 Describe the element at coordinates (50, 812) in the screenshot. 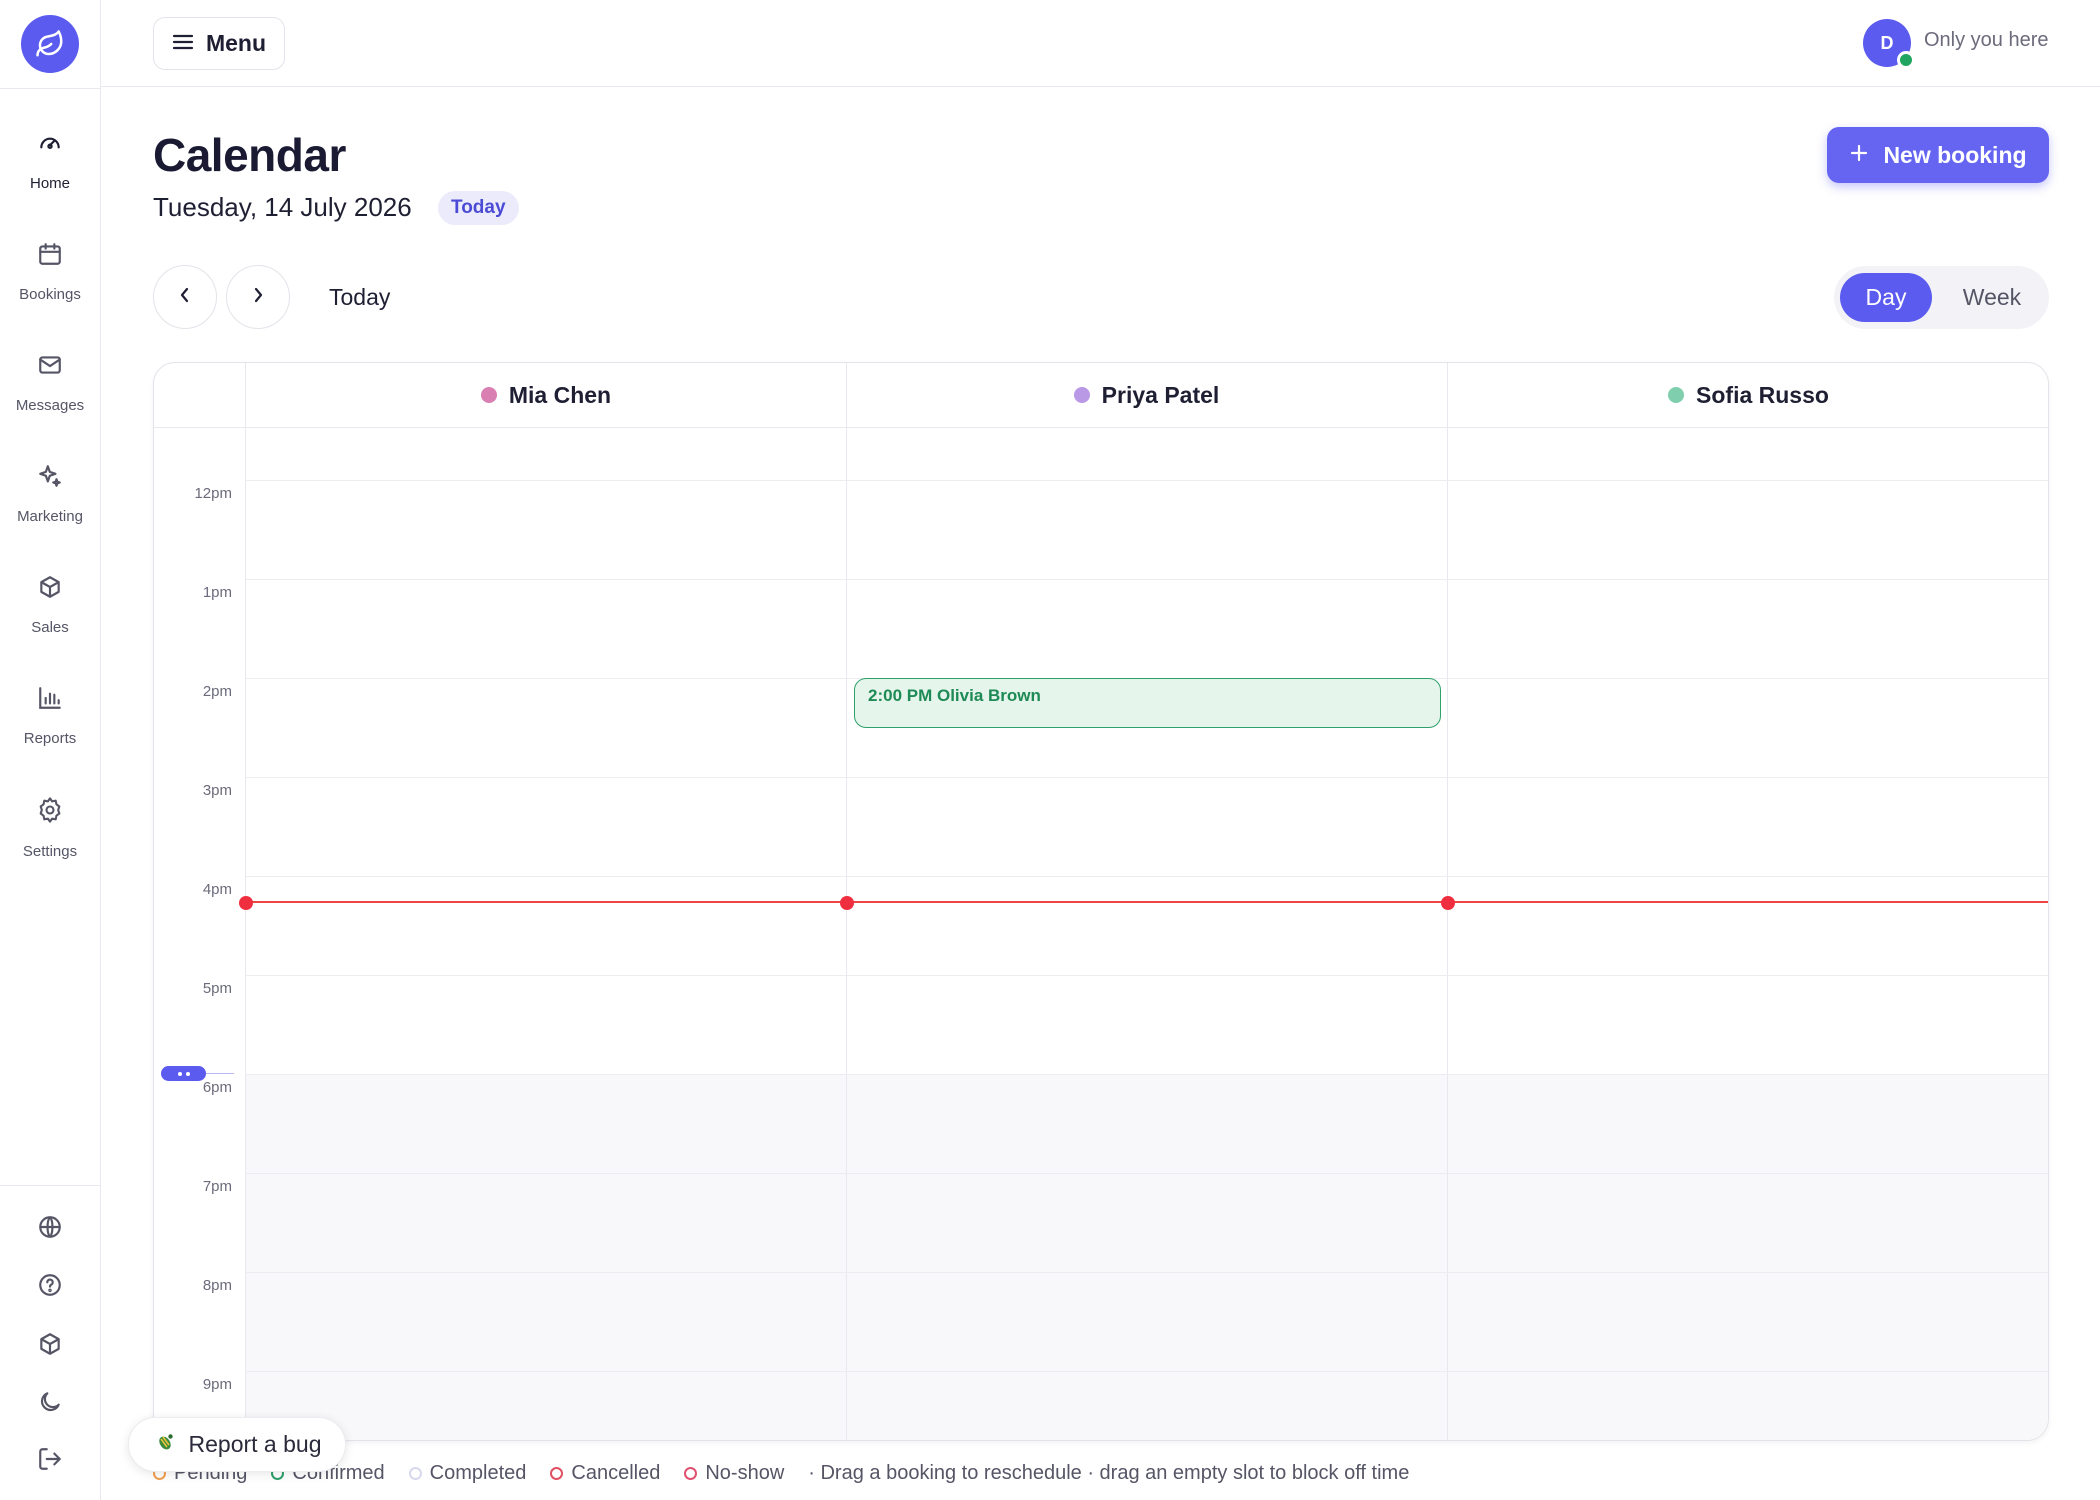

I see `gear-icon` at that location.